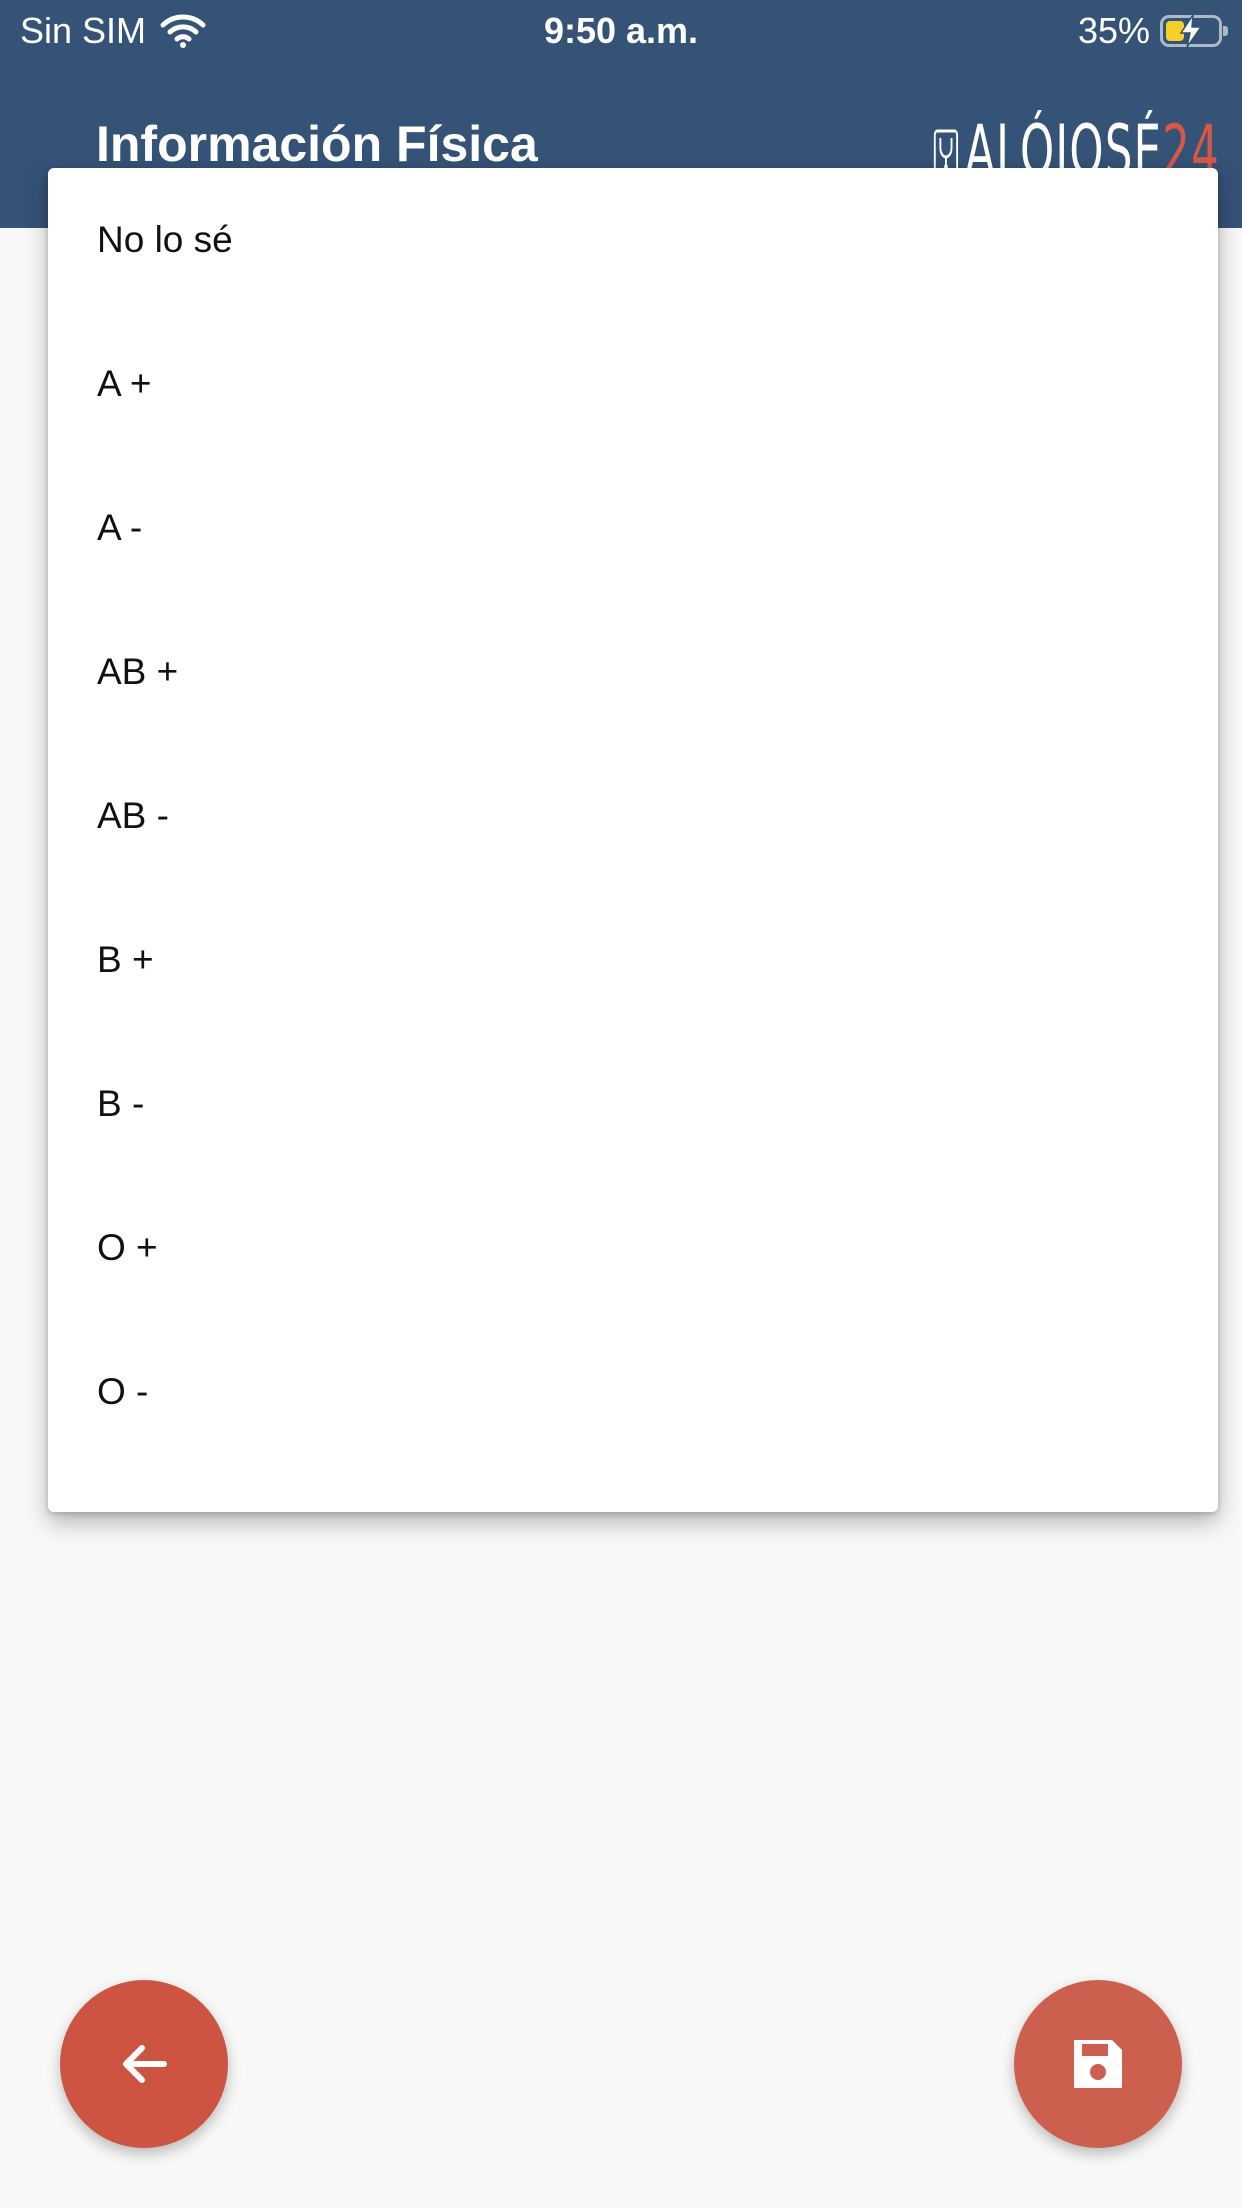 This screenshot has height=2208, width=1242. What do you see at coordinates (1225, 31) in the screenshot?
I see `battery-tip` at bounding box center [1225, 31].